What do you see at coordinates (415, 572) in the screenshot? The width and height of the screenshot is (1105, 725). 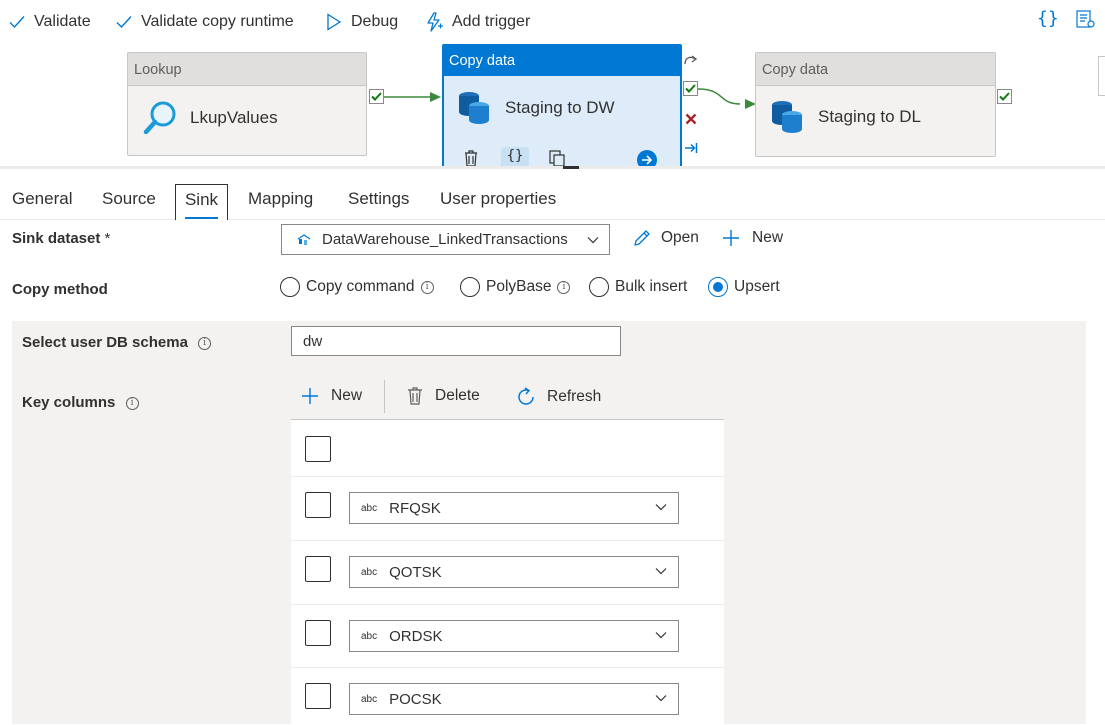 I see `key-column-value: QOTSK` at bounding box center [415, 572].